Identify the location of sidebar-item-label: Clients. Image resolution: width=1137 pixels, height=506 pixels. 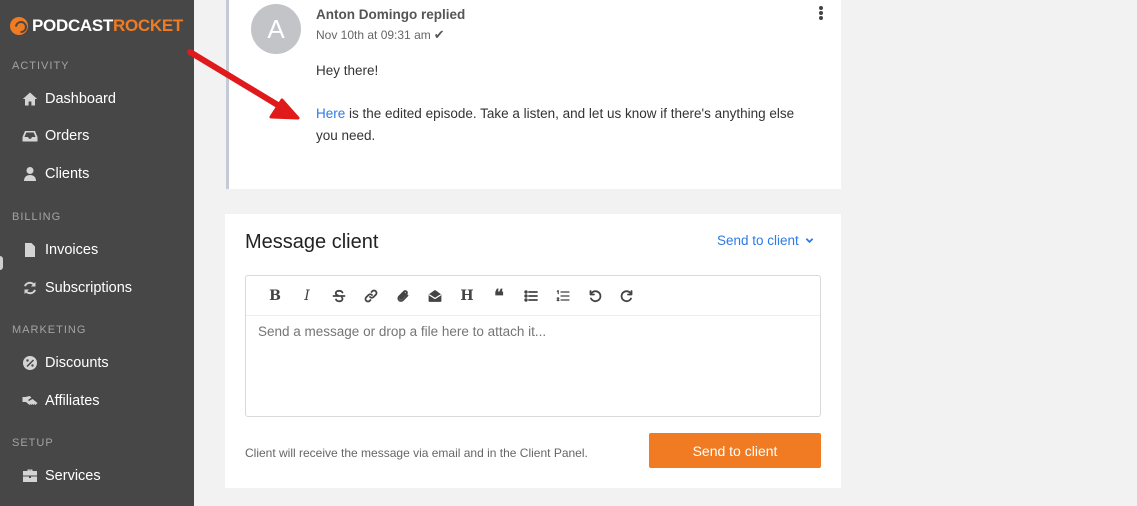
(67, 174).